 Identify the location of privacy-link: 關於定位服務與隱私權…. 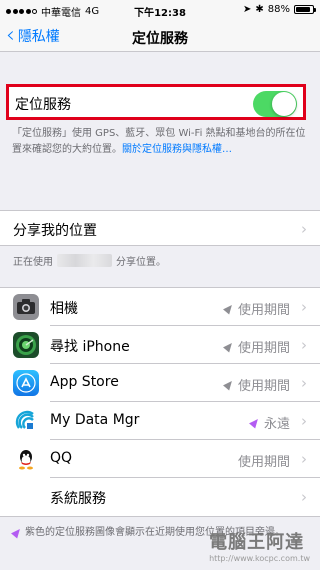
(177, 149).